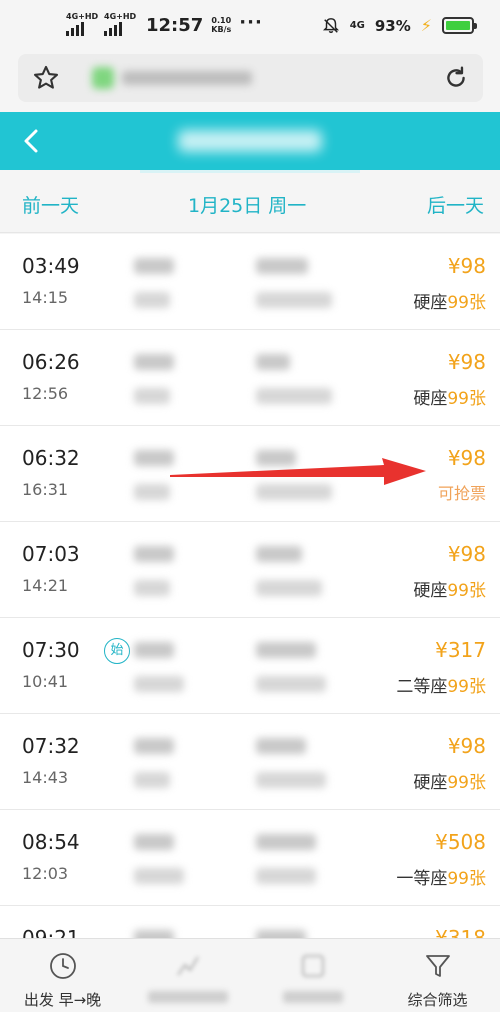 The image size is (500, 1012). What do you see at coordinates (45, 489) in the screenshot?
I see `arrival-time: 16:31` at bounding box center [45, 489].